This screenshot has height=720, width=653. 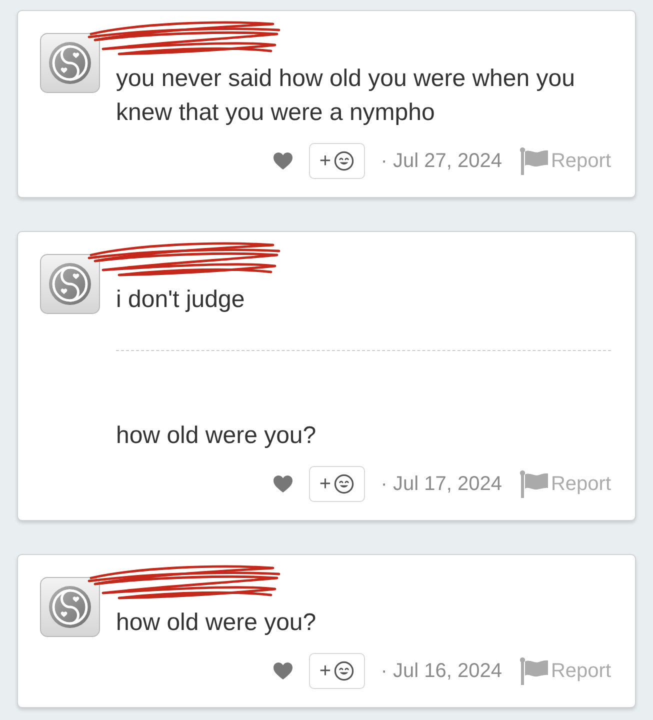 What do you see at coordinates (441, 484) in the screenshot?
I see `comment-date: · Jul 17, 2024` at bounding box center [441, 484].